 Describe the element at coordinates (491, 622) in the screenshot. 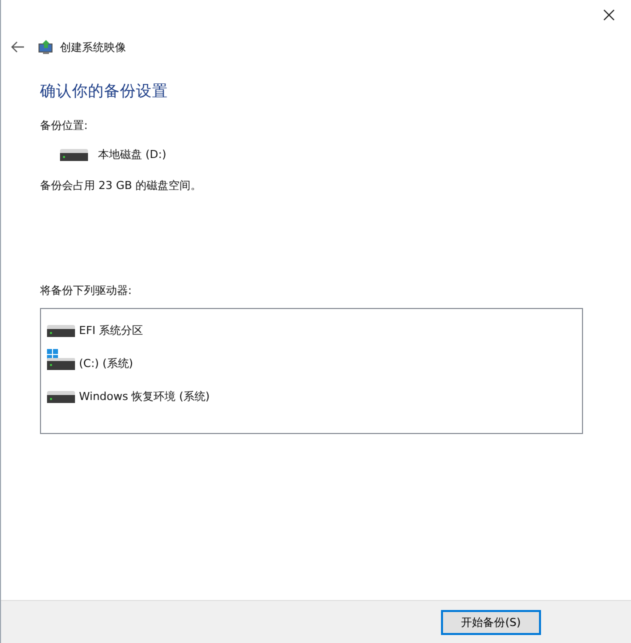

I see `start-backup-button: 开始备份(S)` at that location.